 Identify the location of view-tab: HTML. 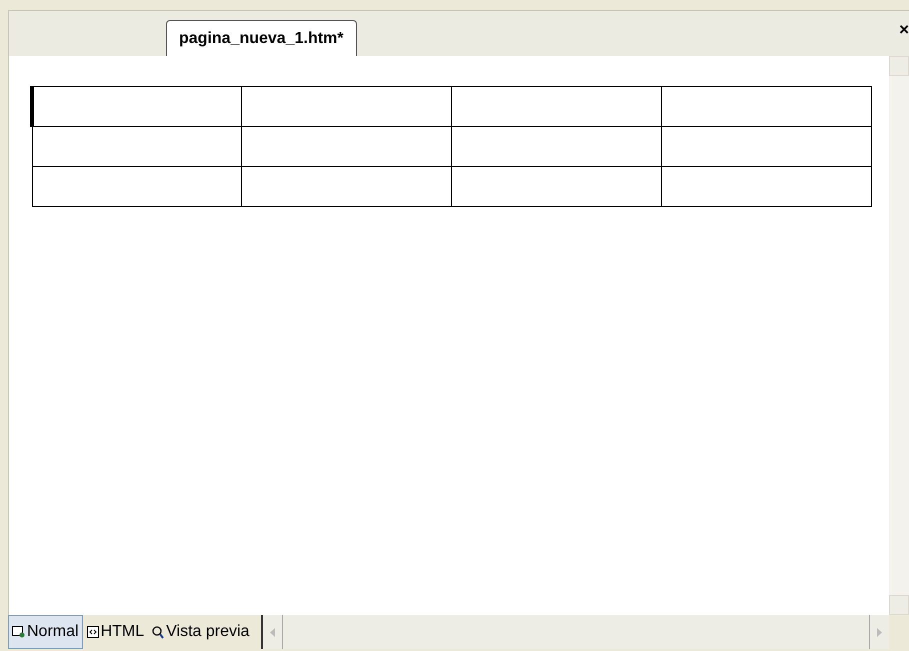
(115, 632).